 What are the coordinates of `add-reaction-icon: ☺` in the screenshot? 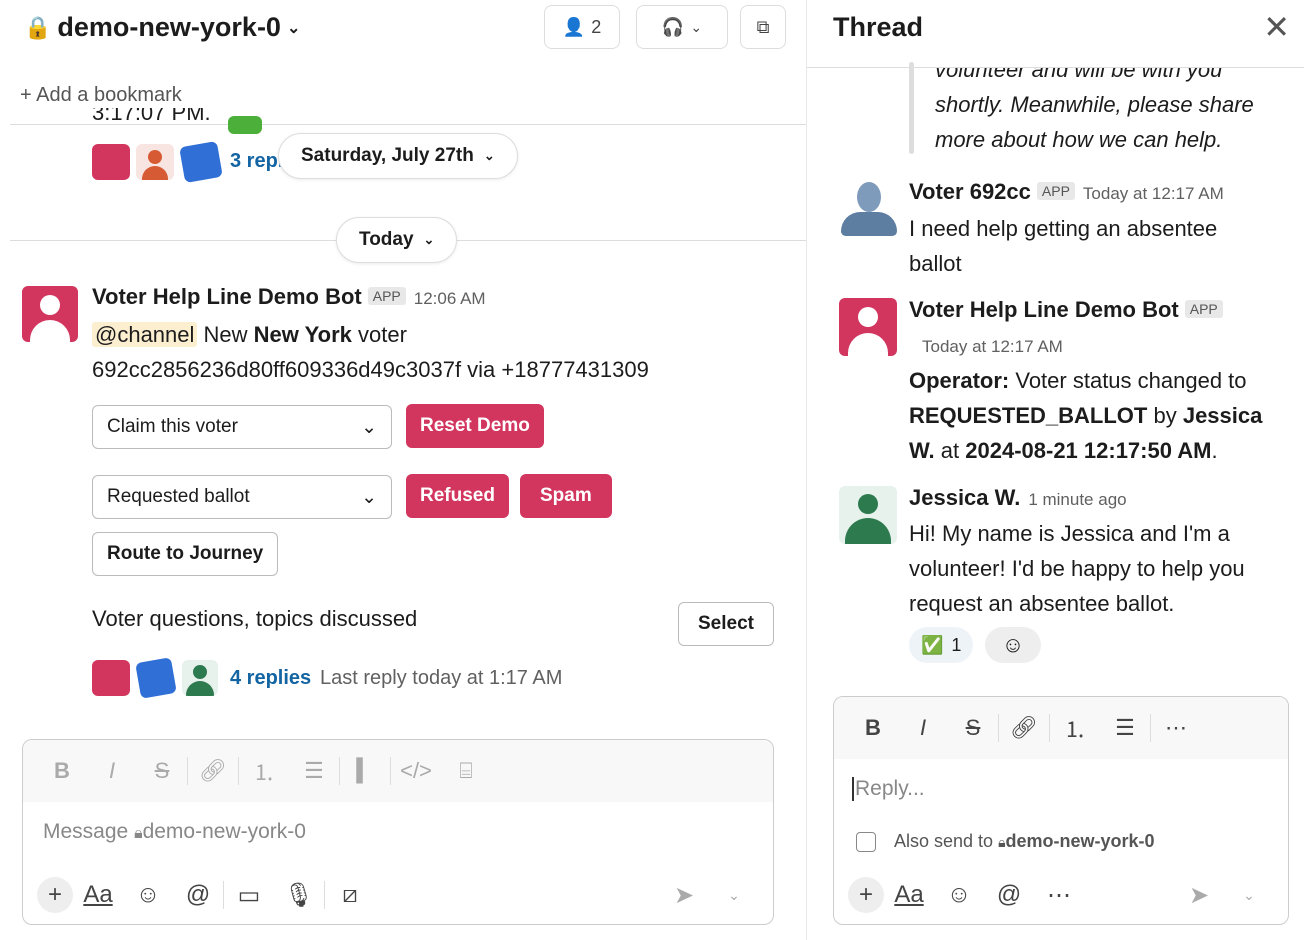 It's located at (1013, 645).